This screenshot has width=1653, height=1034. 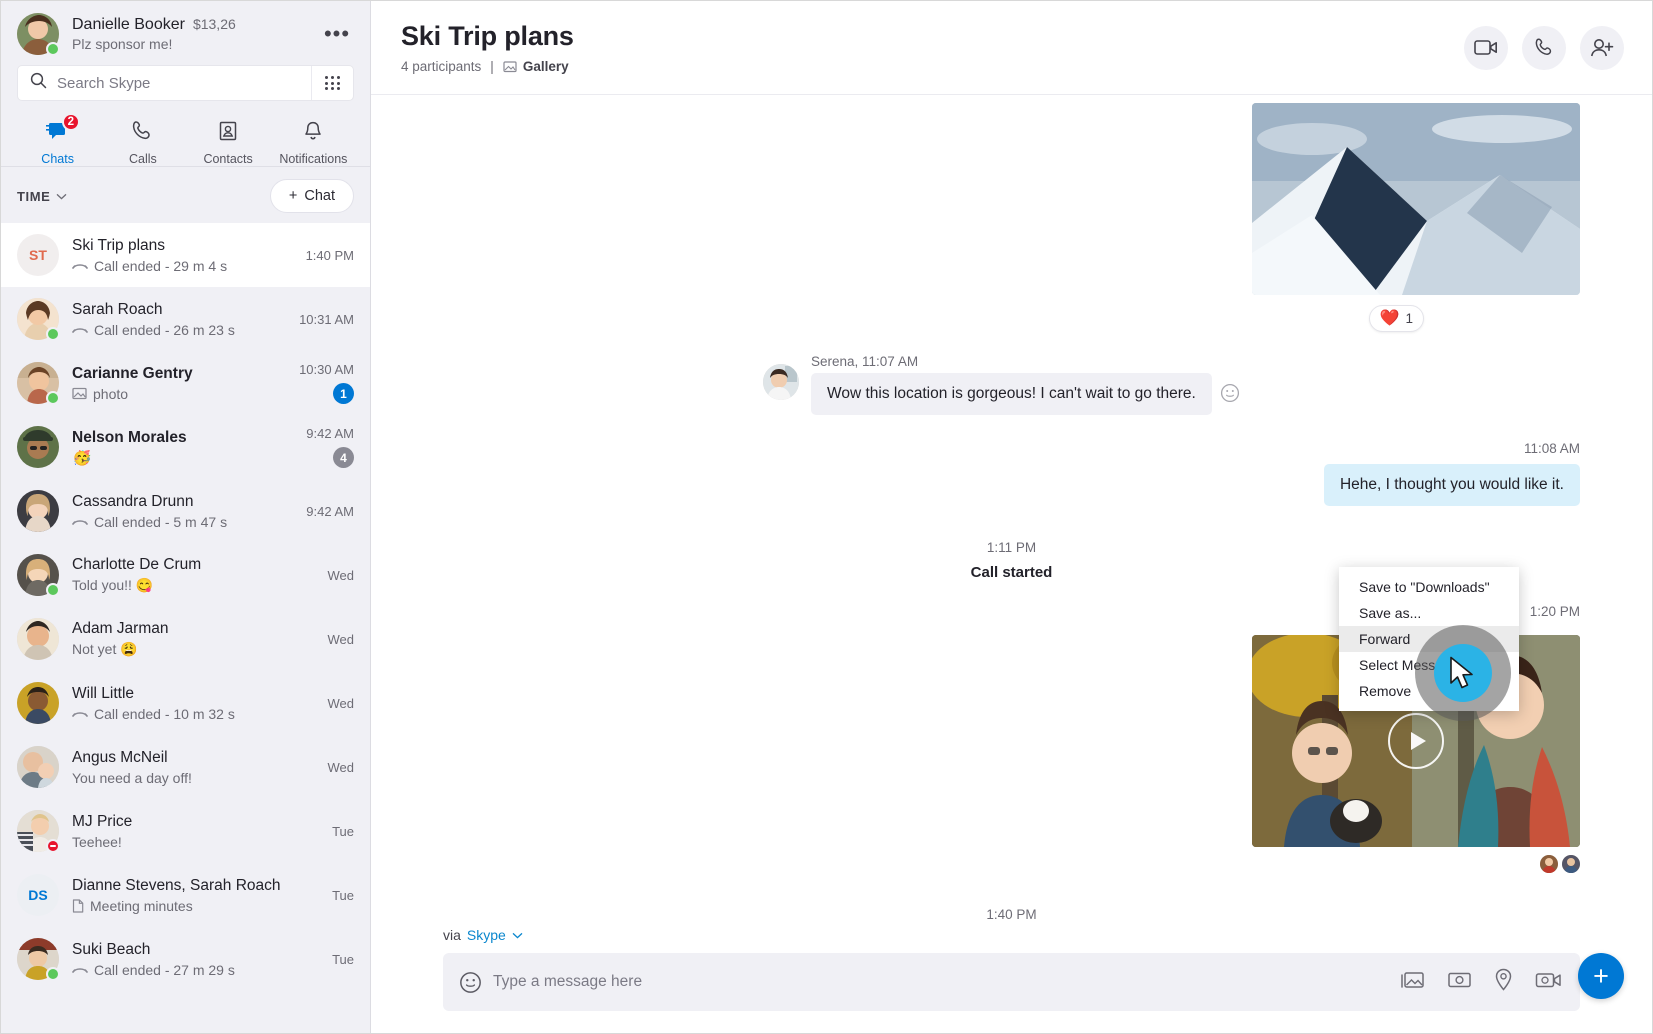 What do you see at coordinates (441, 66) in the screenshot?
I see `participants-count: 4 participants` at bounding box center [441, 66].